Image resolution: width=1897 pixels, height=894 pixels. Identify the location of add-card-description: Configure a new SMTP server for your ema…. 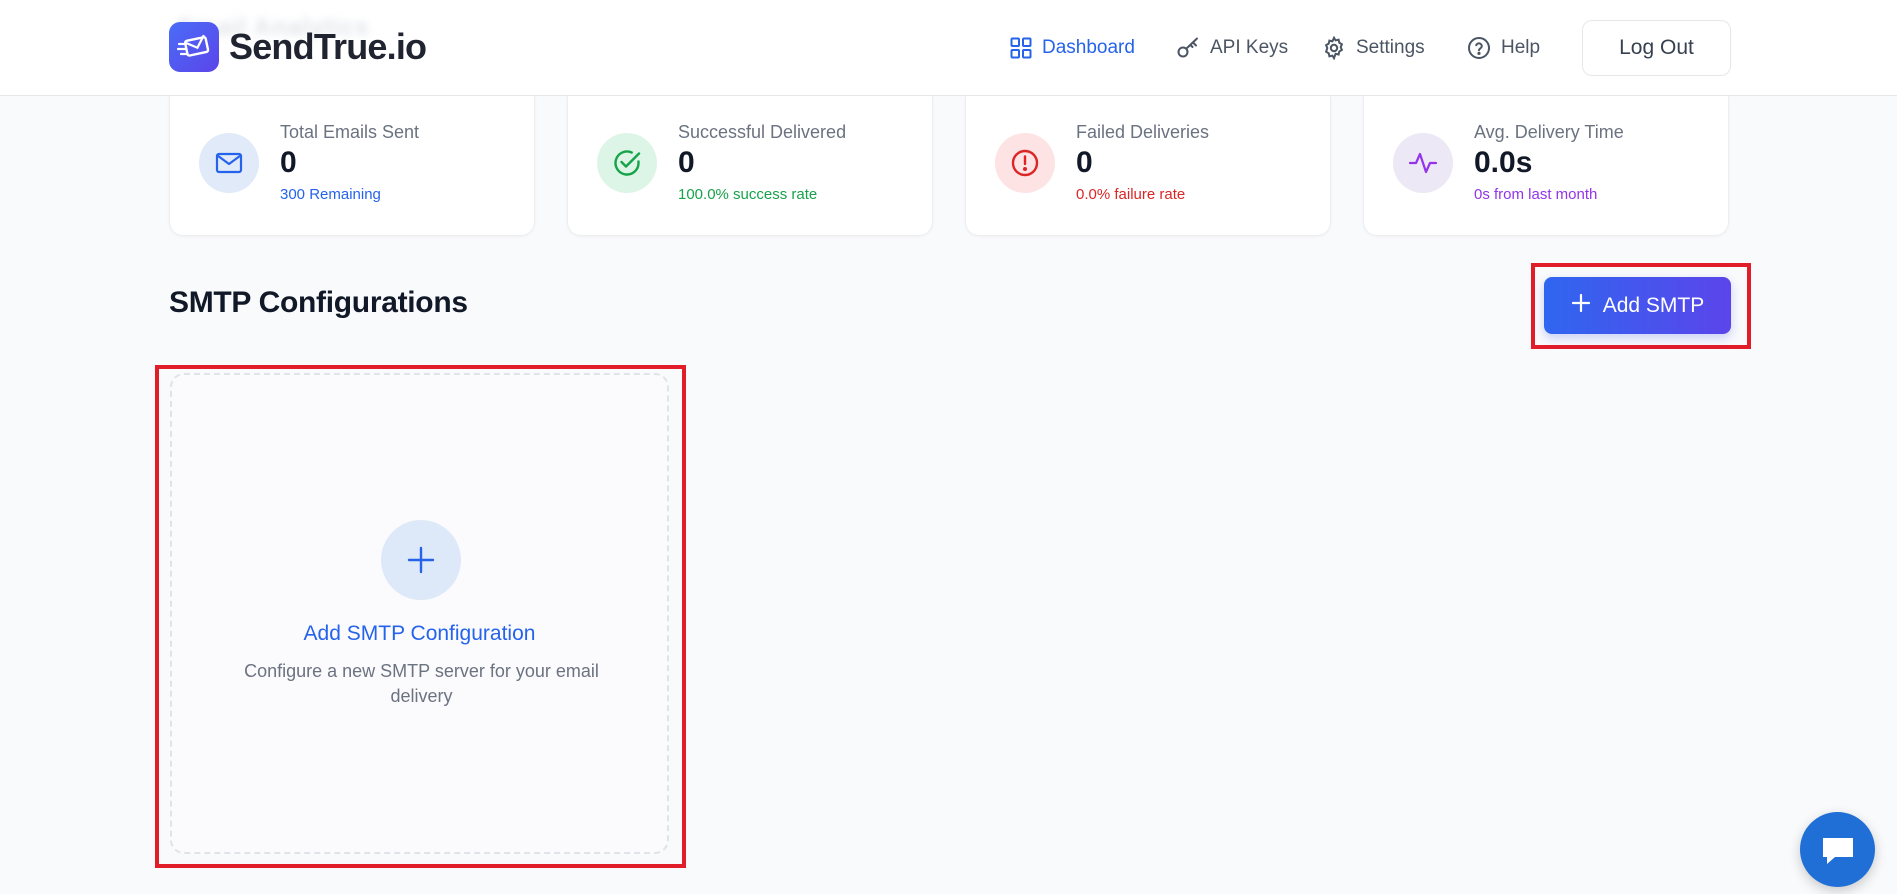
(421, 683).